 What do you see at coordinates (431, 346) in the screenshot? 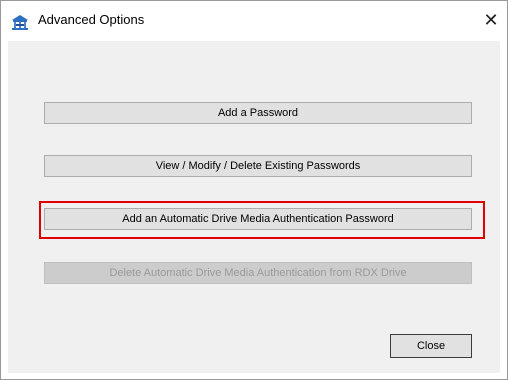
I see `close-button: Close` at bounding box center [431, 346].